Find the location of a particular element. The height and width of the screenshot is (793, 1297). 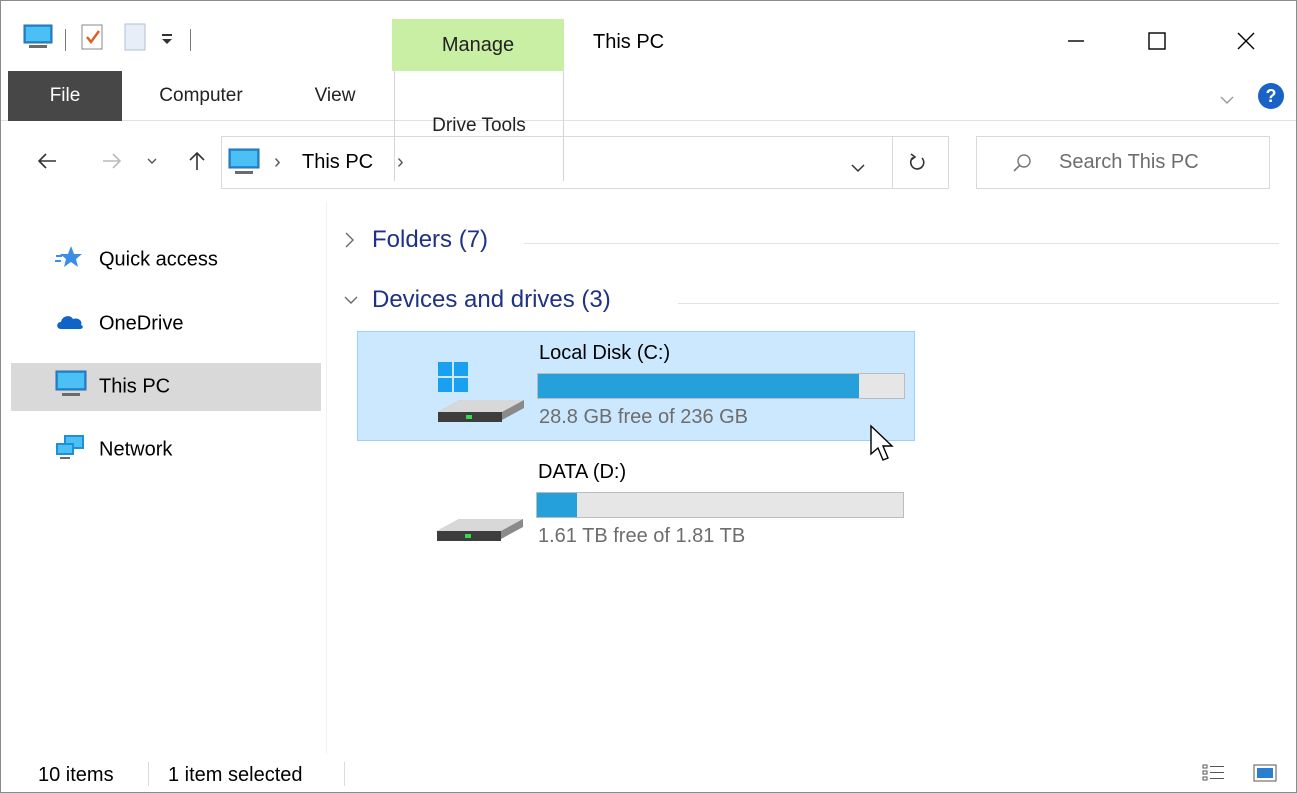

drive-name: DATA (D:) is located at coordinates (582, 472).